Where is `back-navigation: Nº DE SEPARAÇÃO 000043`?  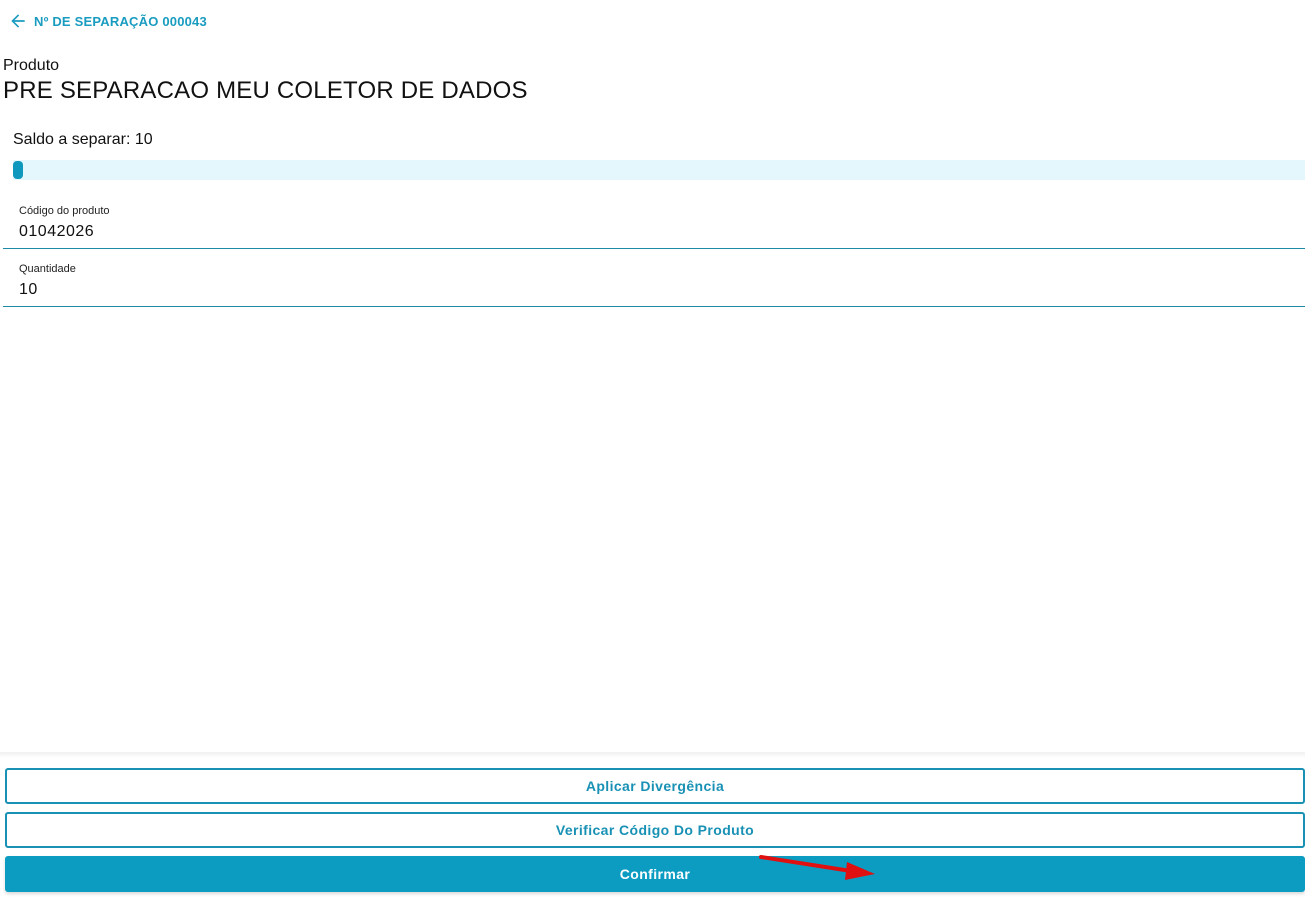 back-navigation: Nº DE SEPARAÇÃO 000043 is located at coordinates (107, 21).